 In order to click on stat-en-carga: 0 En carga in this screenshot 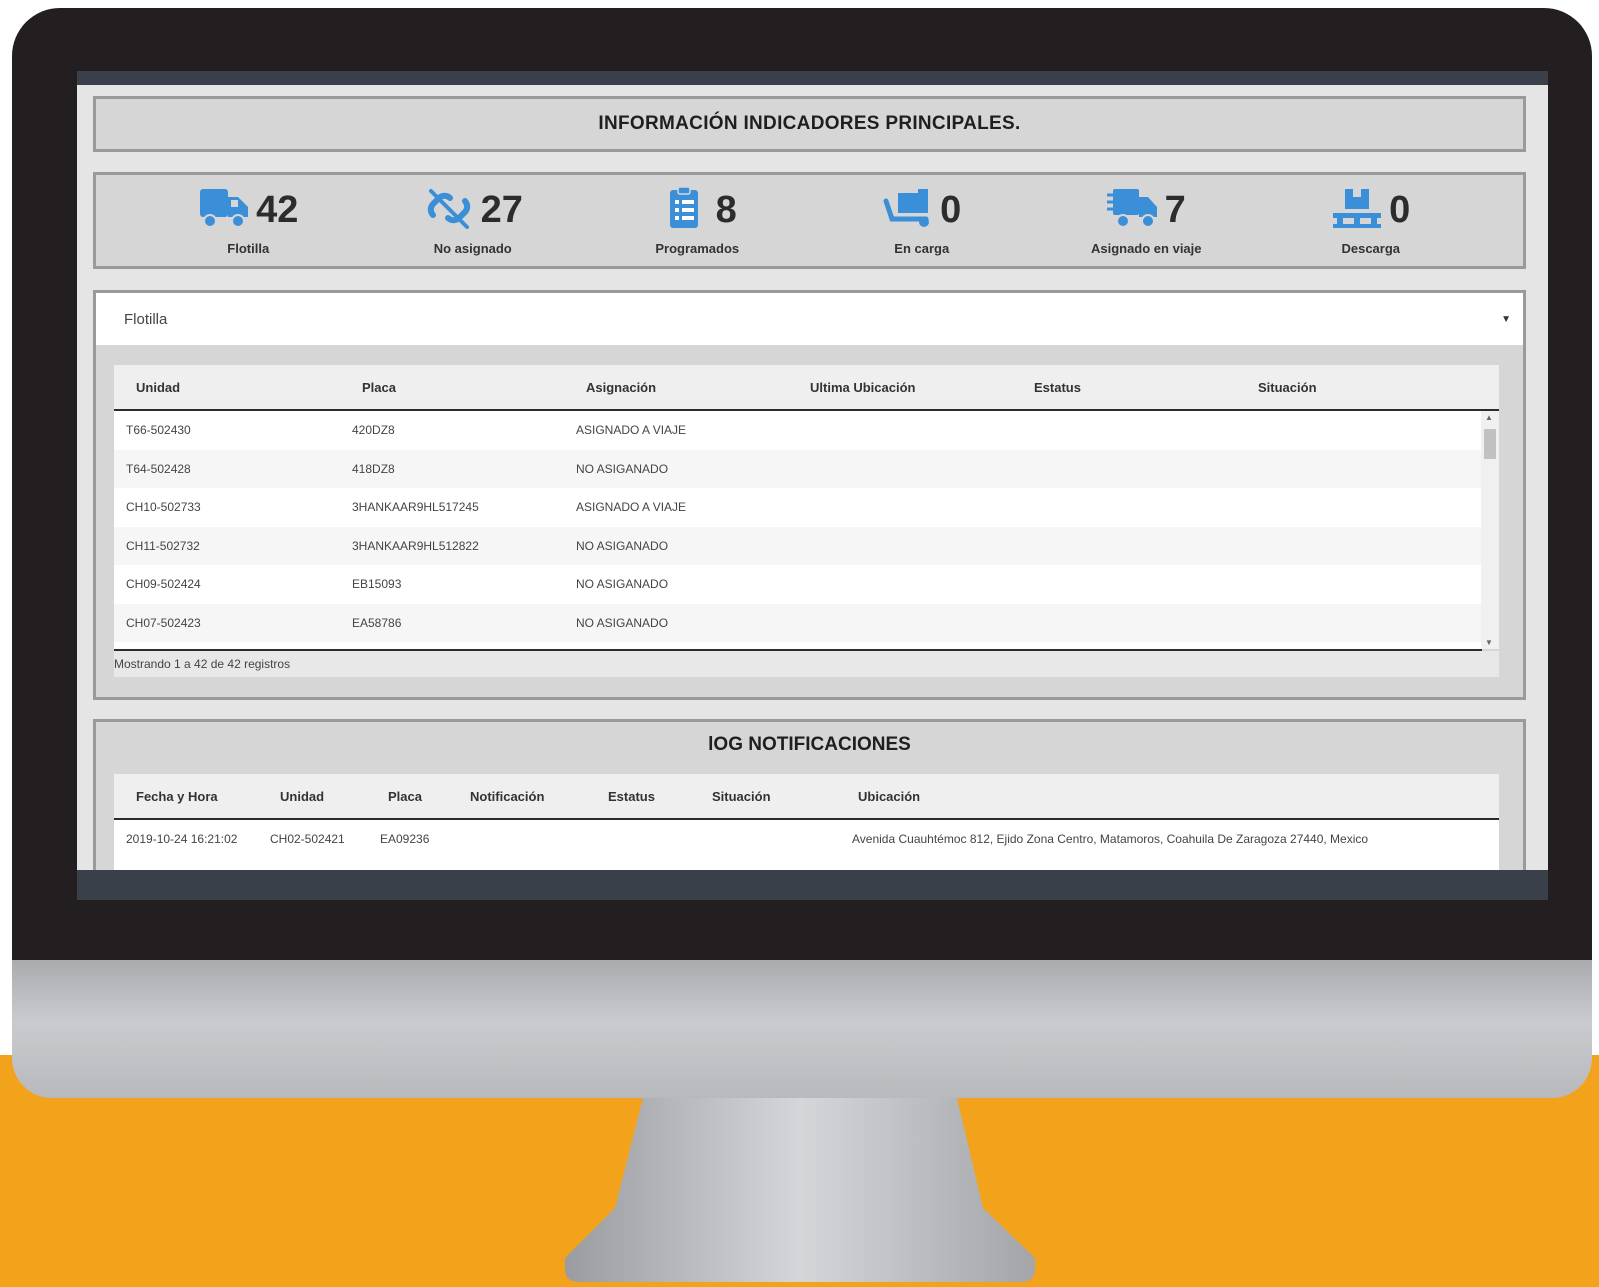, I will do `click(922, 220)`.